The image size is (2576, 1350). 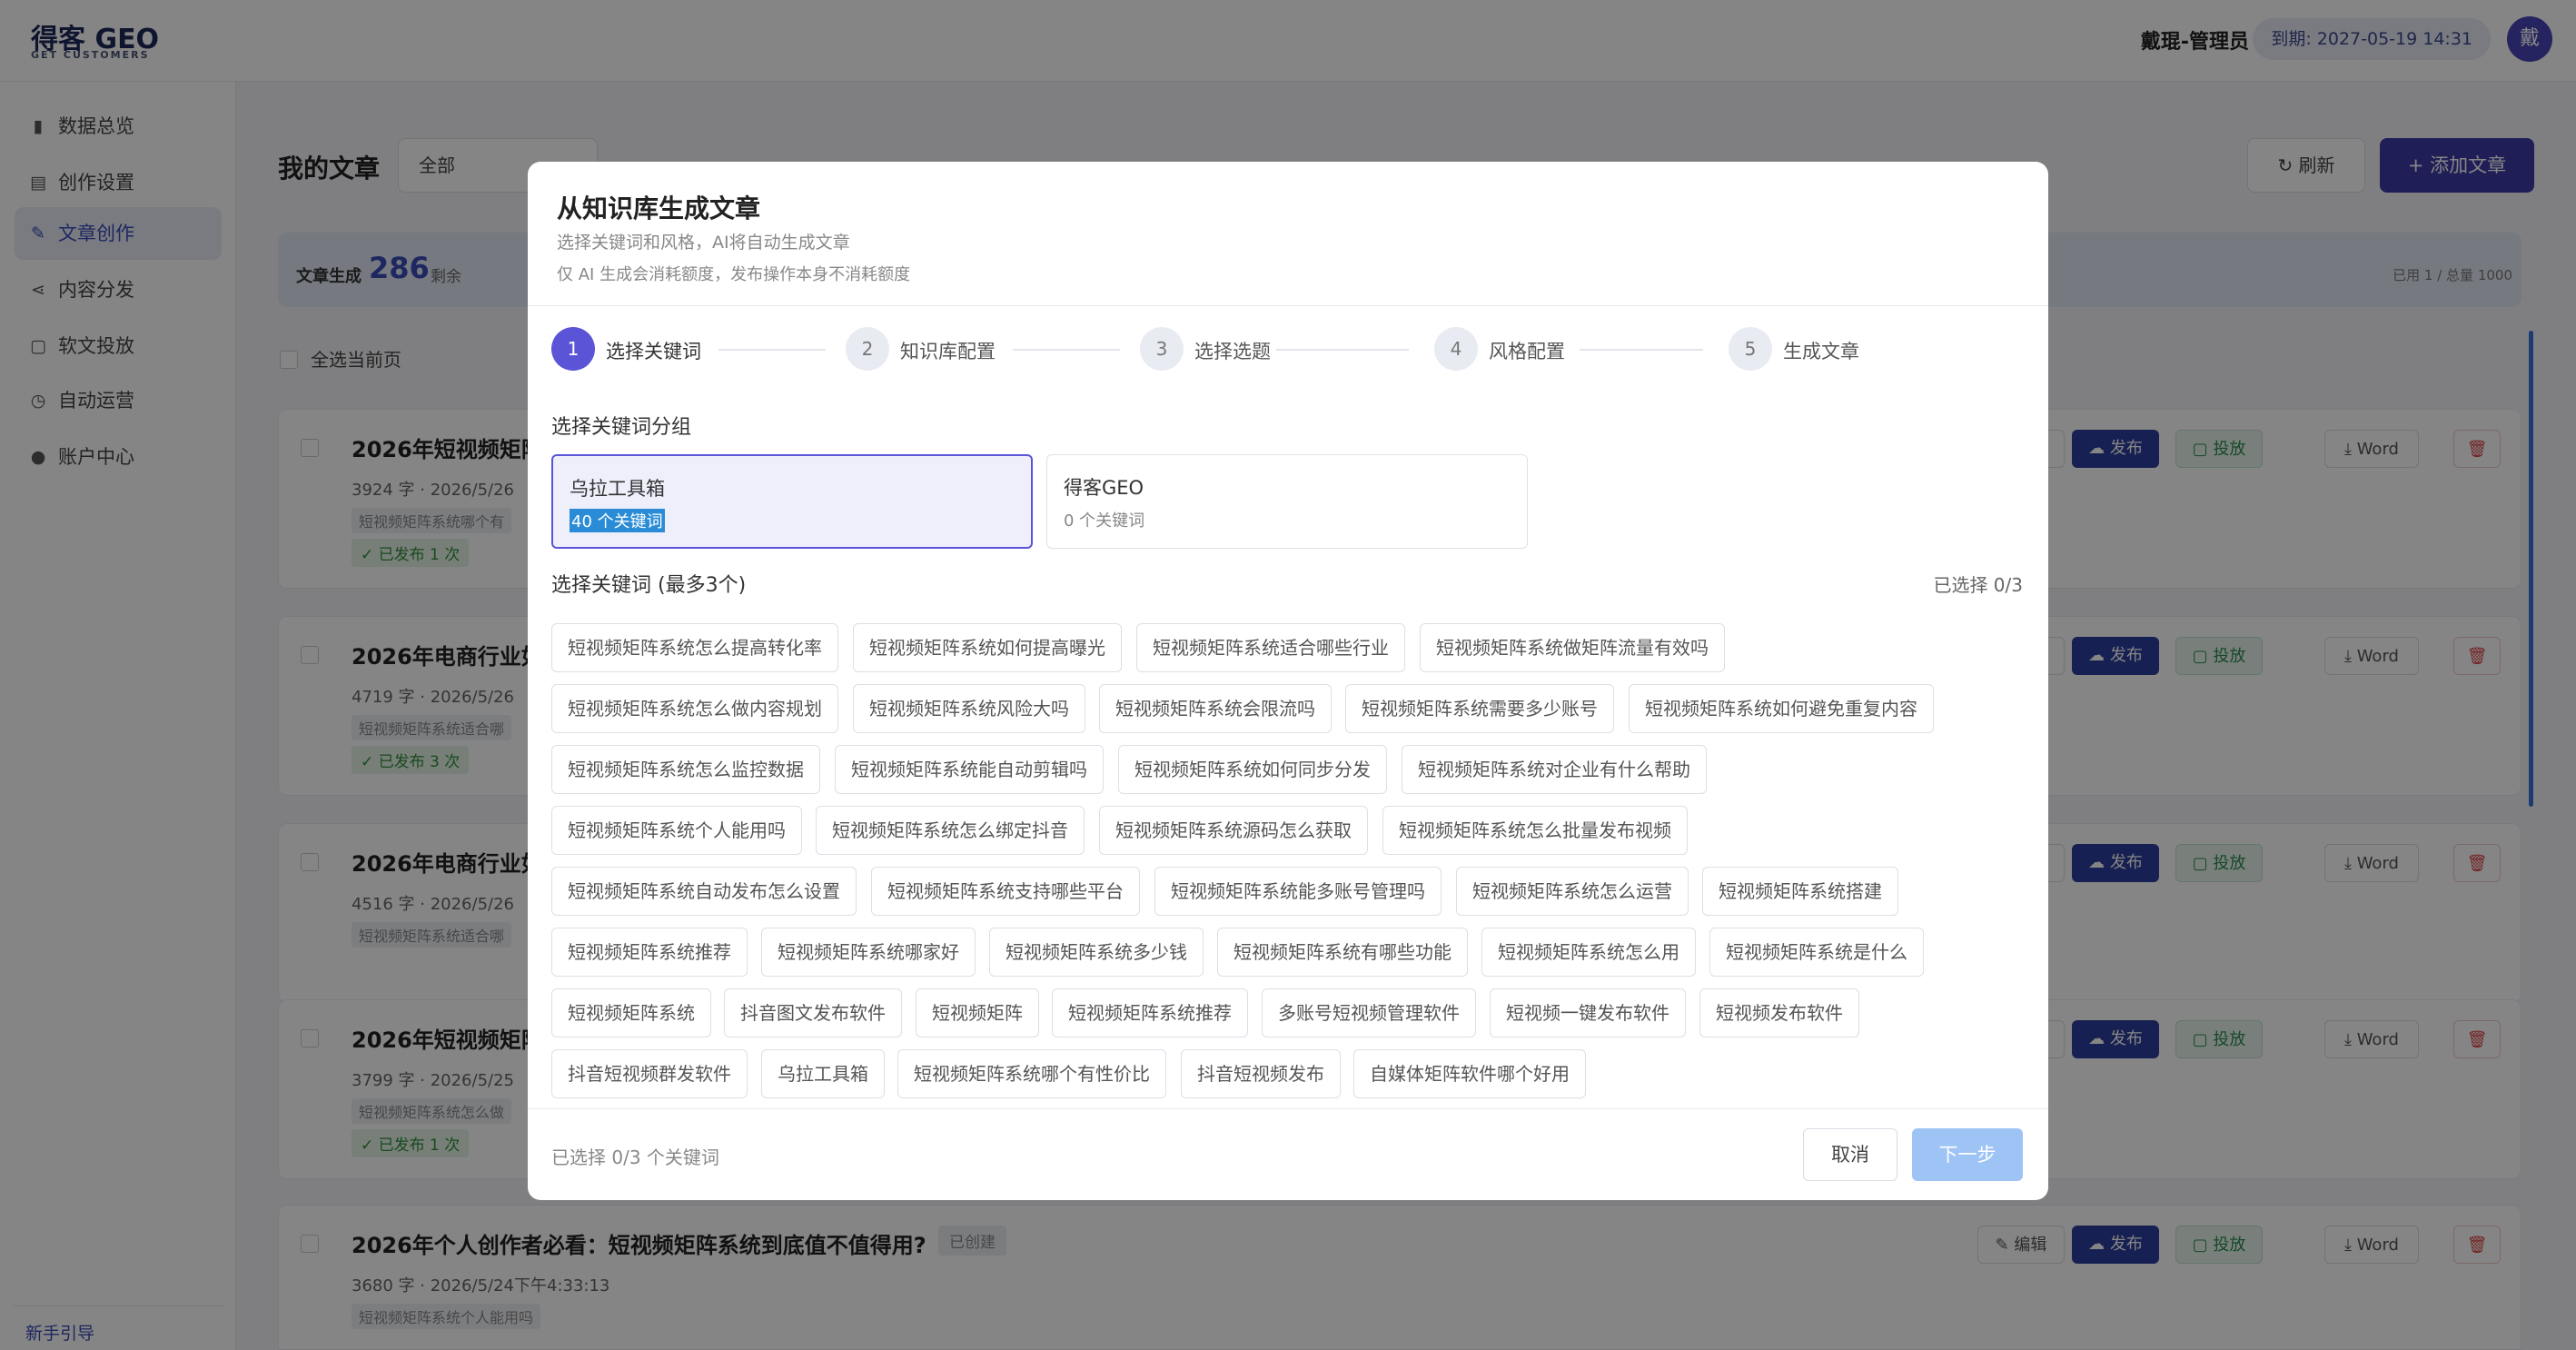 What do you see at coordinates (694, 708) in the screenshot?
I see `keyword-chip: 短视频矩阵系统怎么做内容规划` at bounding box center [694, 708].